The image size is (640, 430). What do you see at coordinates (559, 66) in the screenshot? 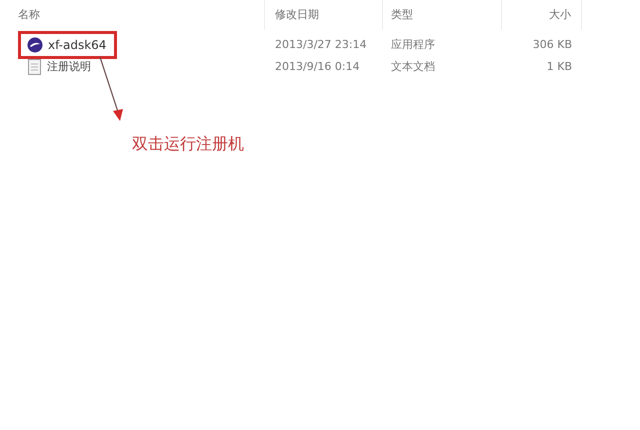
I see `size-cell-text: 1 KB` at bounding box center [559, 66].